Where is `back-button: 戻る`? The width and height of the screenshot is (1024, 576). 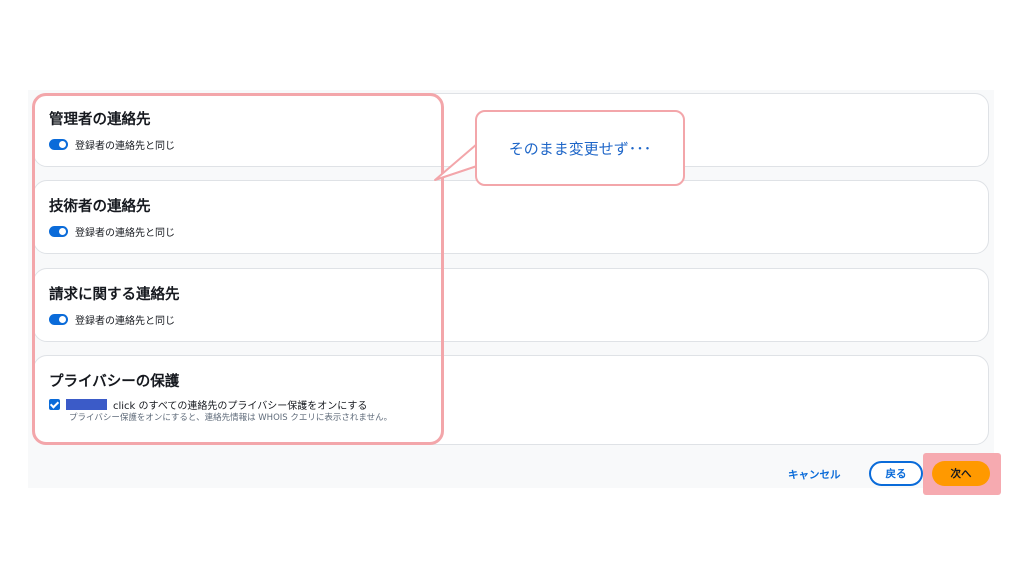
back-button: 戻る is located at coordinates (896, 473).